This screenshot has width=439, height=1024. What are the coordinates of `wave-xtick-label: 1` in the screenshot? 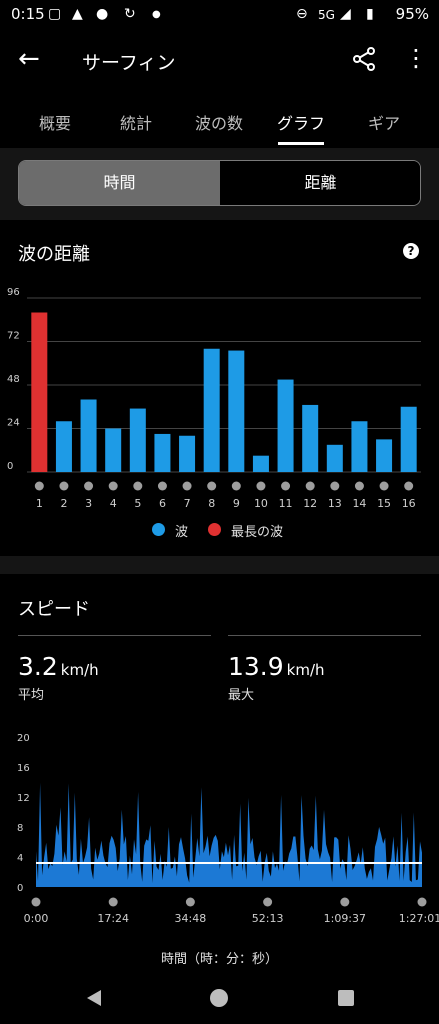 It's located at (39, 503).